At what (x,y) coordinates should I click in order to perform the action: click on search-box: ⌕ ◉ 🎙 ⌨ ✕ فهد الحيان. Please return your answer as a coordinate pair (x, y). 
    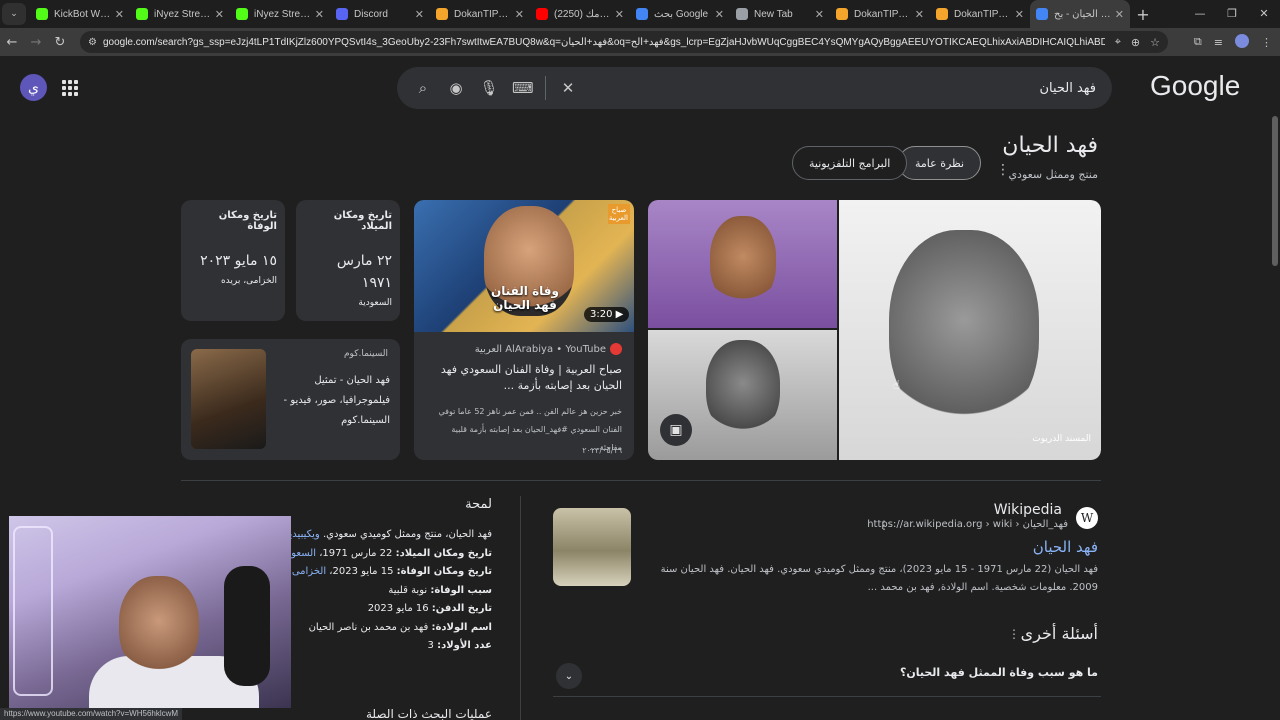
    Looking at the image, I should click on (754, 88).